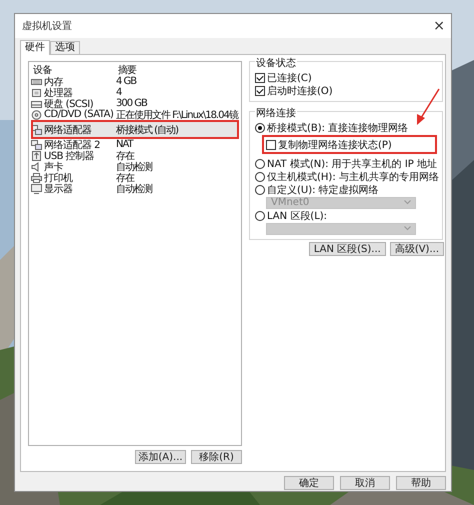 The width and height of the screenshot is (474, 505). I want to click on column-header: 摘要, so click(126, 70).